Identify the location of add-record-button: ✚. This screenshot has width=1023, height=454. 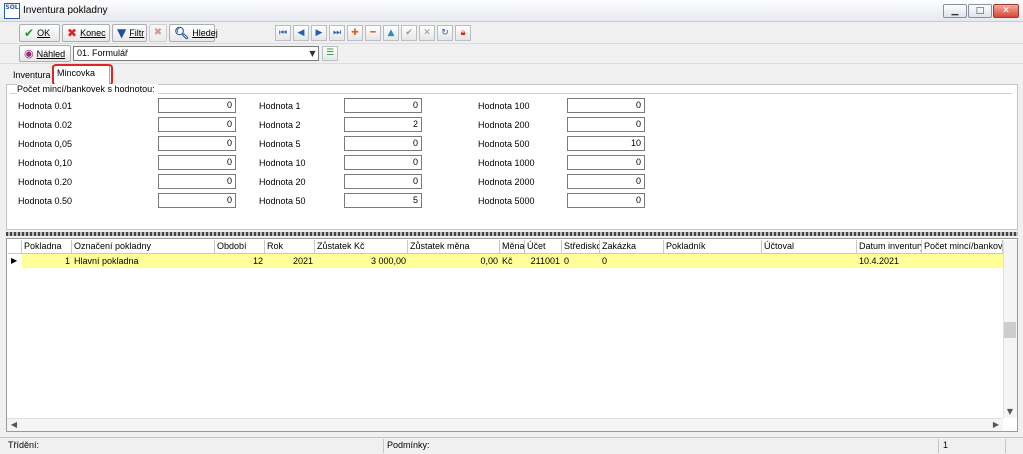
(355, 33).